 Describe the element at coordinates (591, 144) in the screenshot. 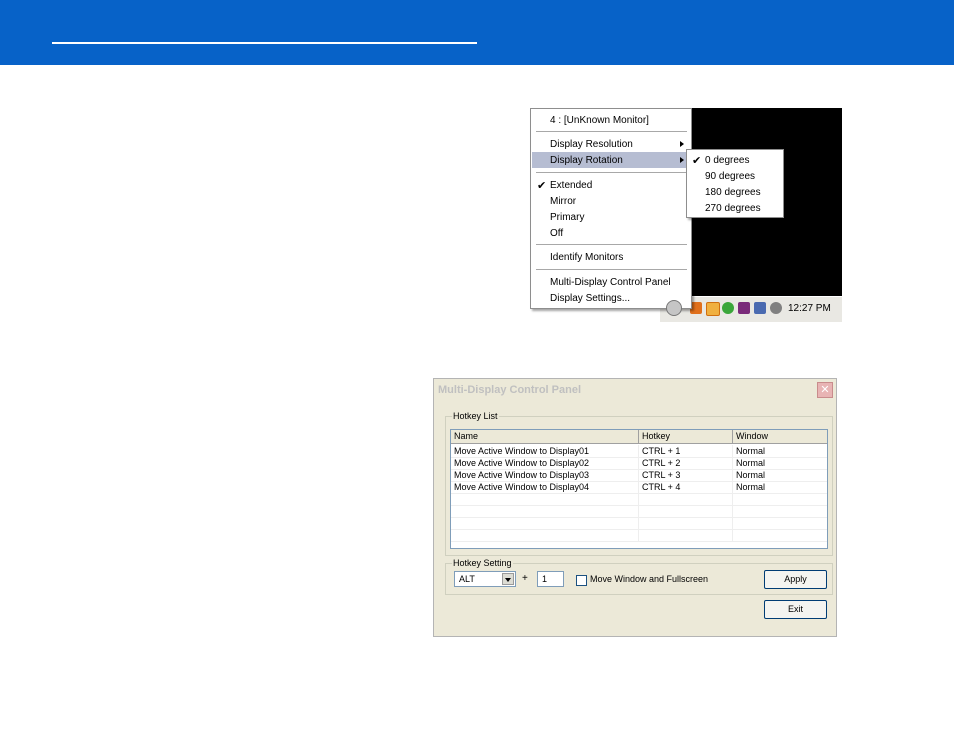

I see `menu-item-label: Display Resolution` at that location.